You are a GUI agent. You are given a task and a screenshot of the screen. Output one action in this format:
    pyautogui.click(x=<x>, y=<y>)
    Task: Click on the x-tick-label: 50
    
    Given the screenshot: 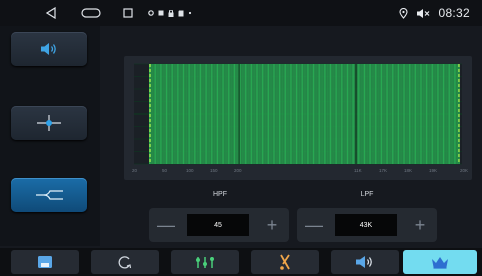 What is the action you would take?
    pyautogui.click(x=165, y=170)
    